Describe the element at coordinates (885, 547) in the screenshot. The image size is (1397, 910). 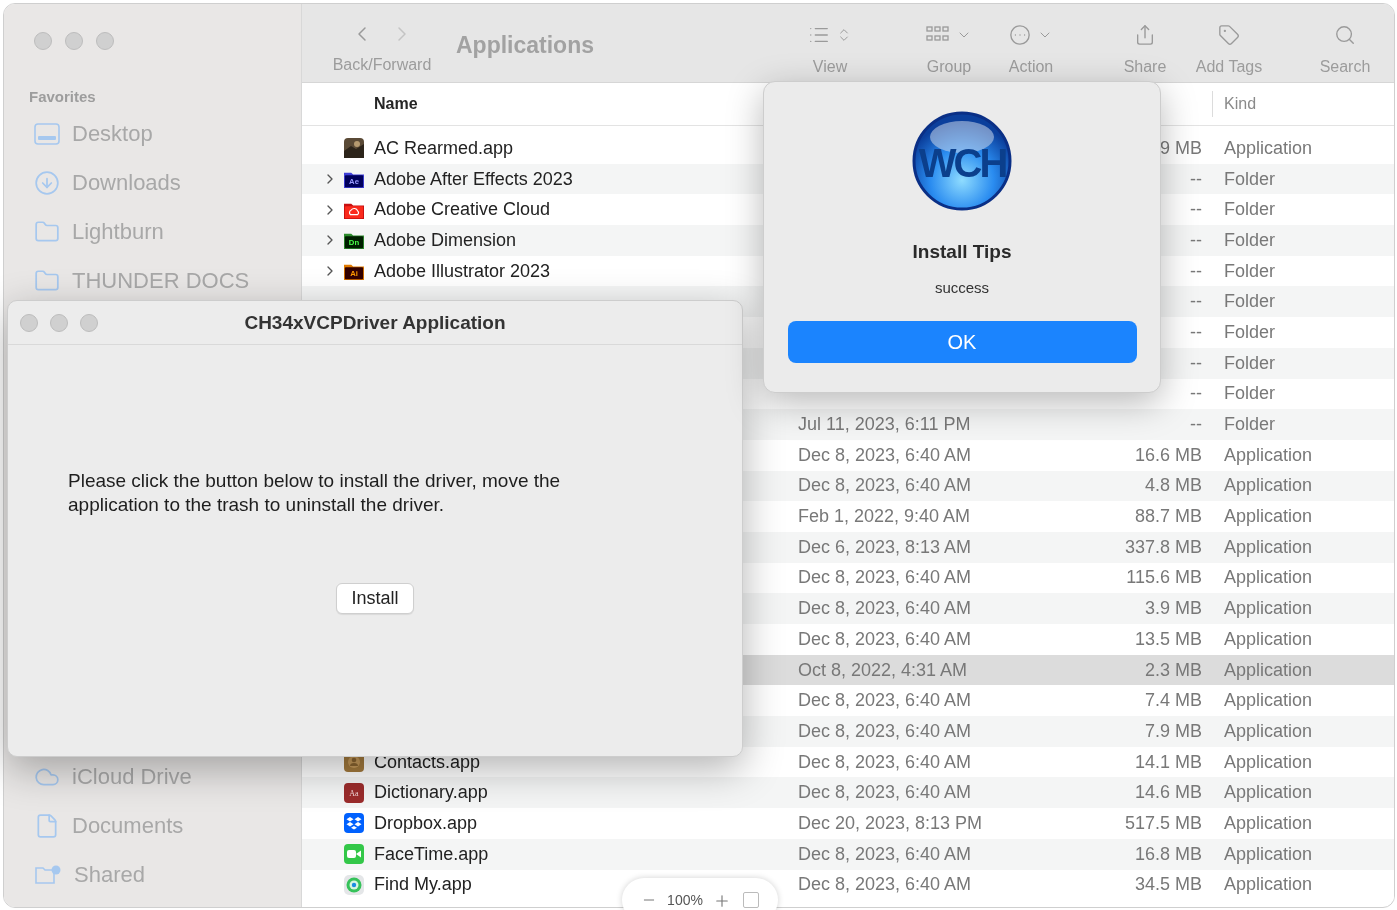
I see `date-modified: Dec 6, 2023, 8:13 AM` at that location.